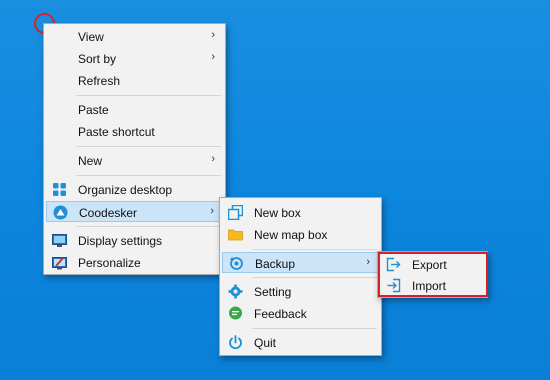 The height and width of the screenshot is (380, 550). What do you see at coordinates (275, 264) in the screenshot?
I see `menu-item-label: Backup` at bounding box center [275, 264].